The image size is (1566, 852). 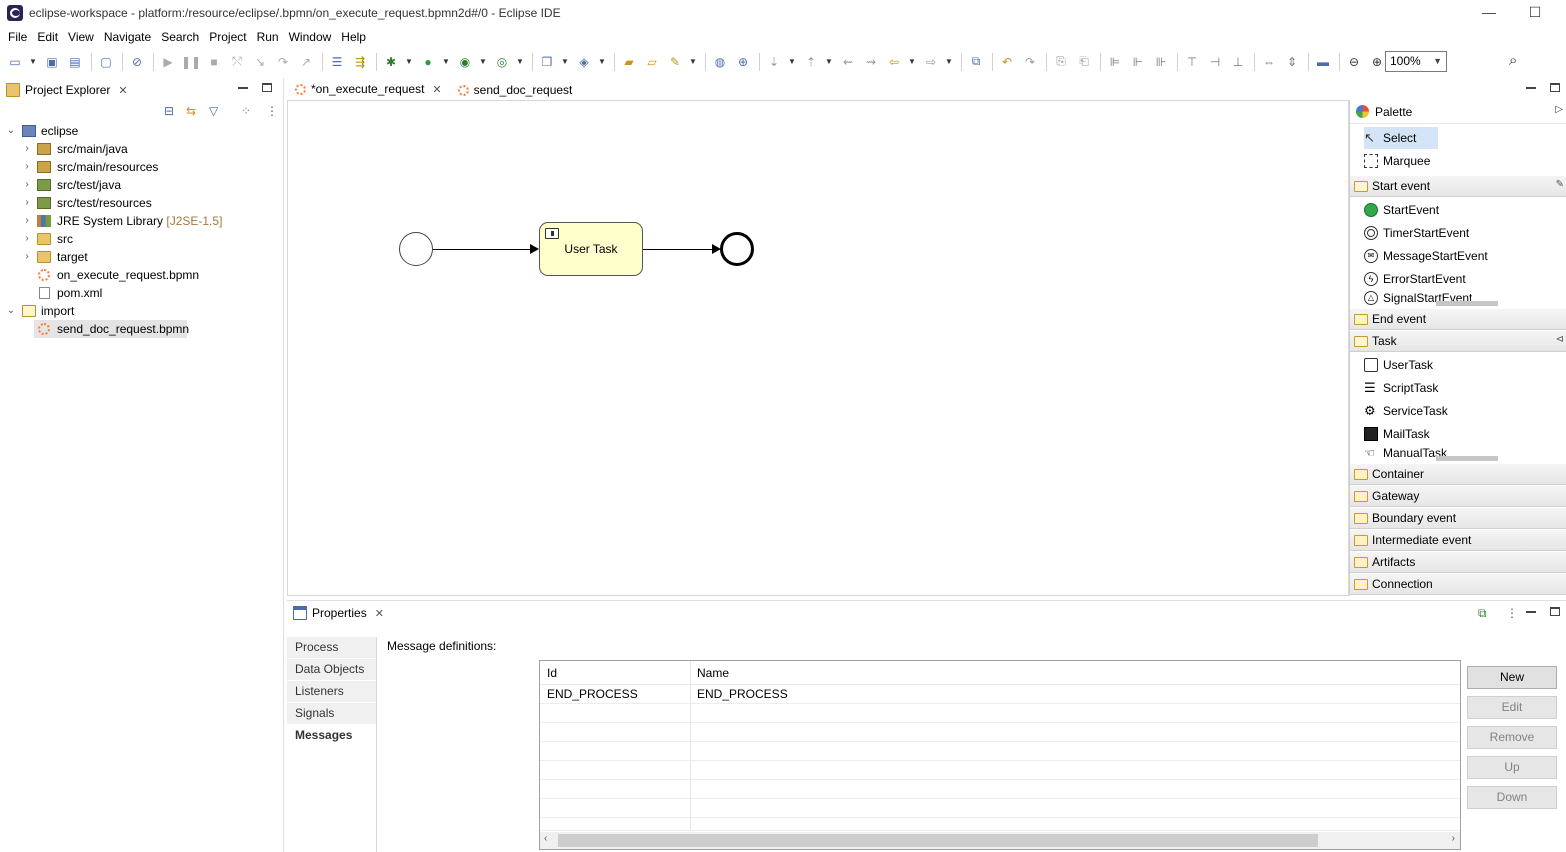 What do you see at coordinates (743, 62) in the screenshot?
I see `annotation-icon: ⊕` at bounding box center [743, 62].